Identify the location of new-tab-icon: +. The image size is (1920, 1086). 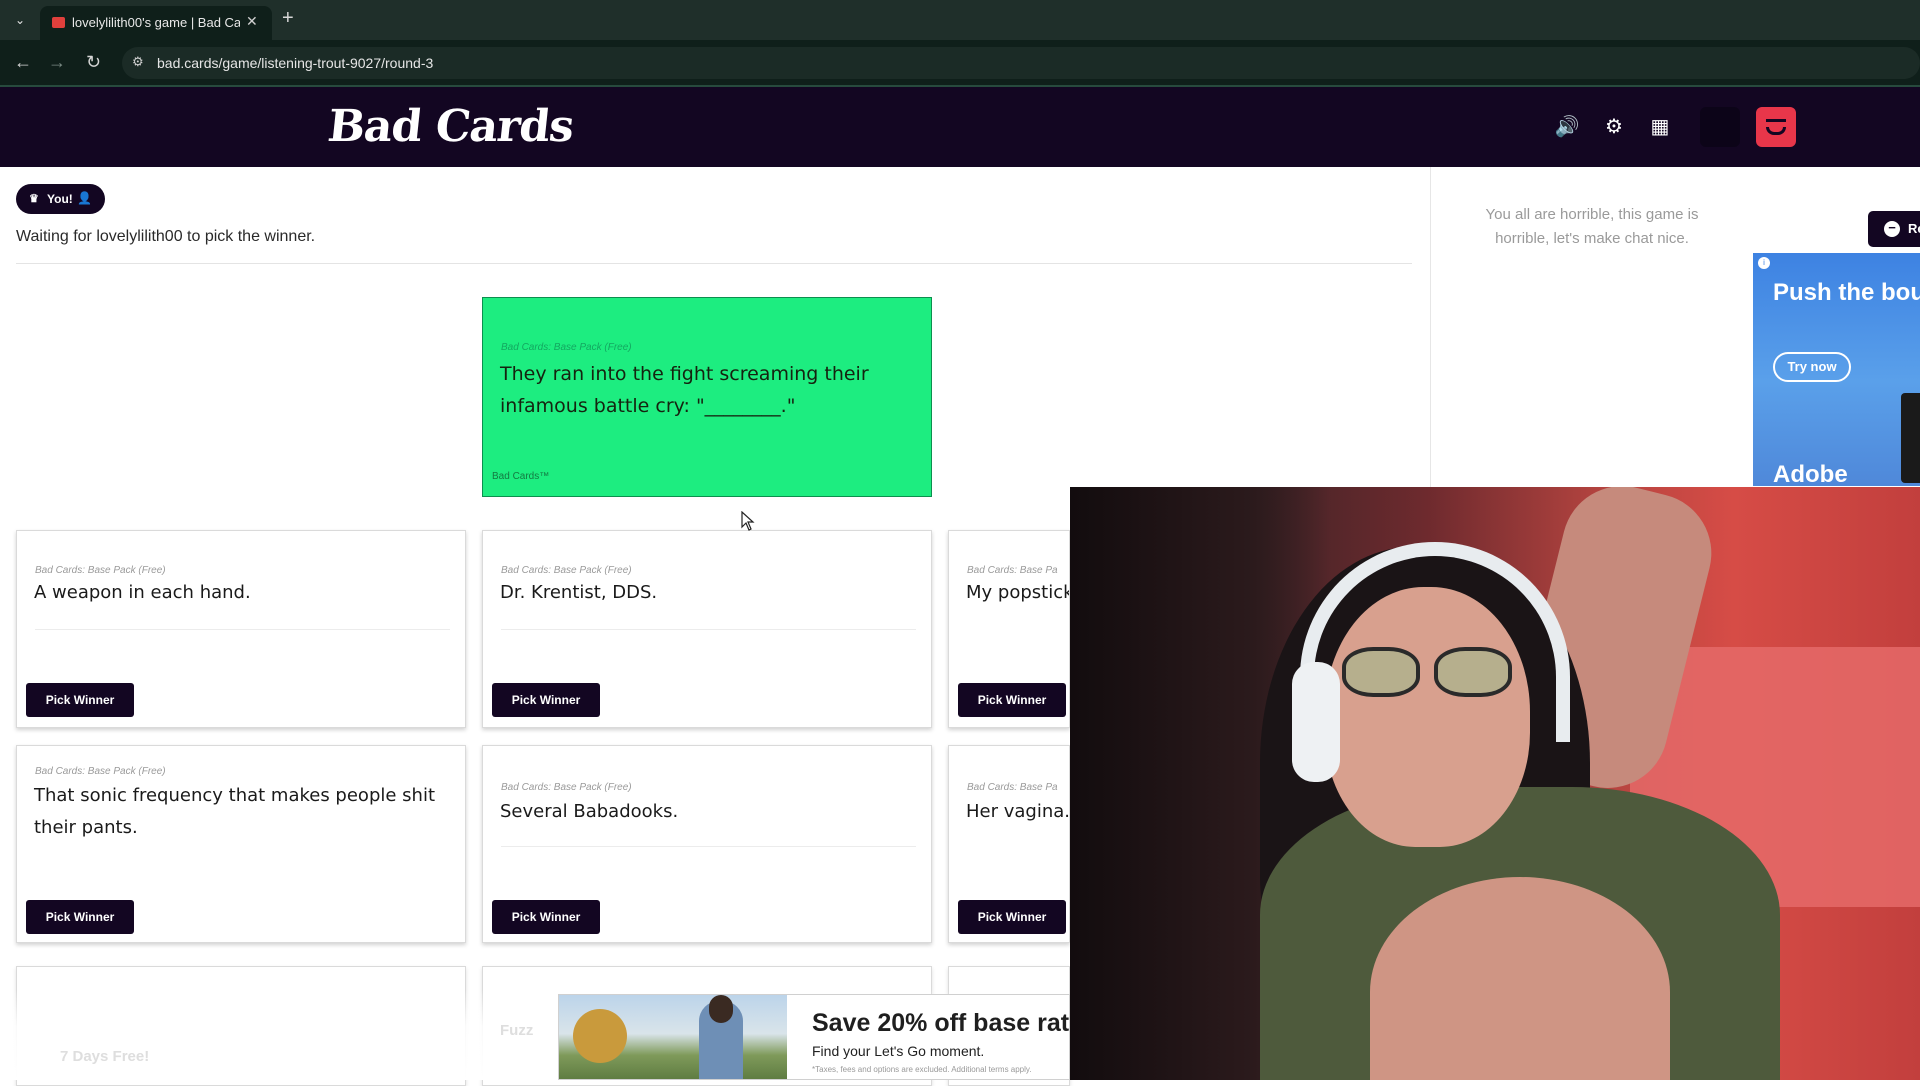
(288, 18).